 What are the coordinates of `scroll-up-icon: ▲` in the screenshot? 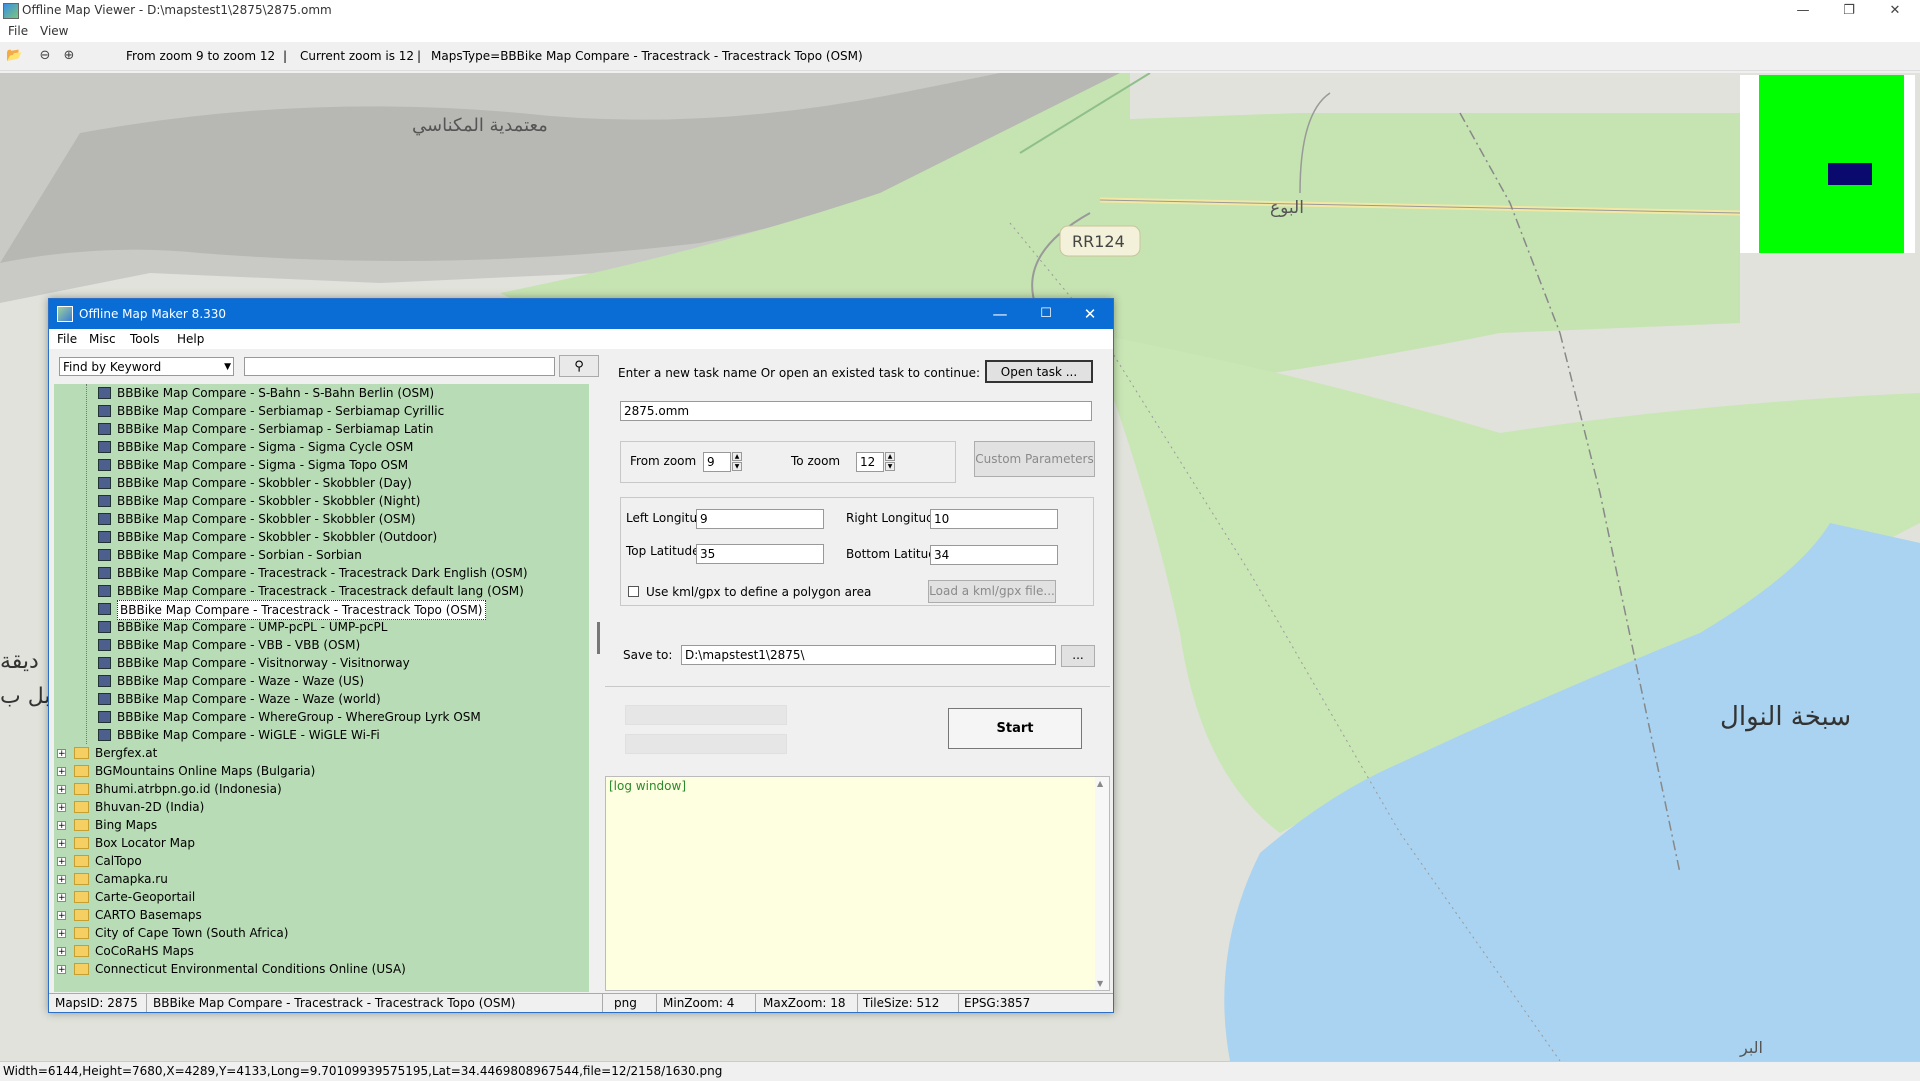 It's located at (1100, 783).